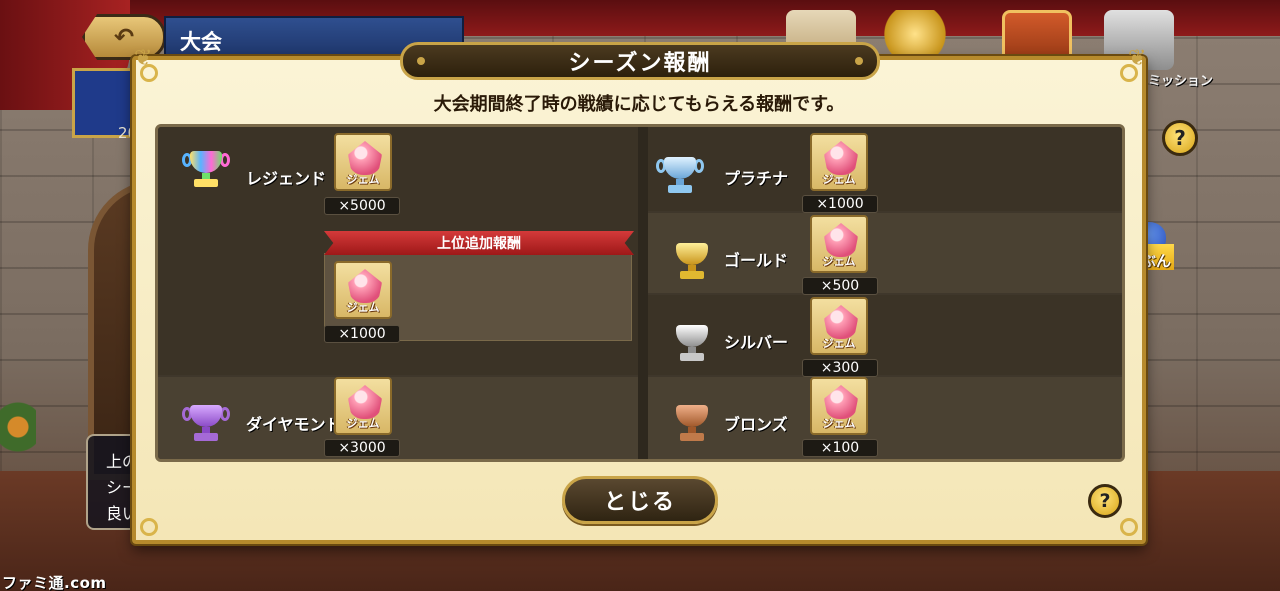  I want to click on reward-cell-silver: シルバー ジェム ×300, so click(885, 336).